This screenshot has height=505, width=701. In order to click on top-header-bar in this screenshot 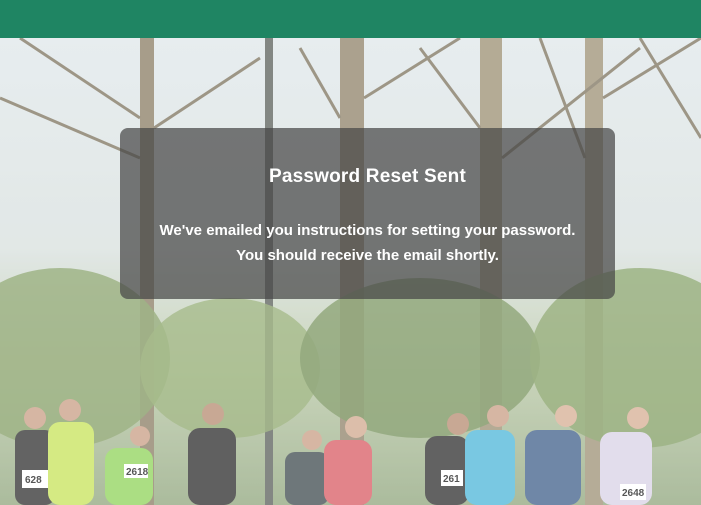, I will do `click(350, 19)`.